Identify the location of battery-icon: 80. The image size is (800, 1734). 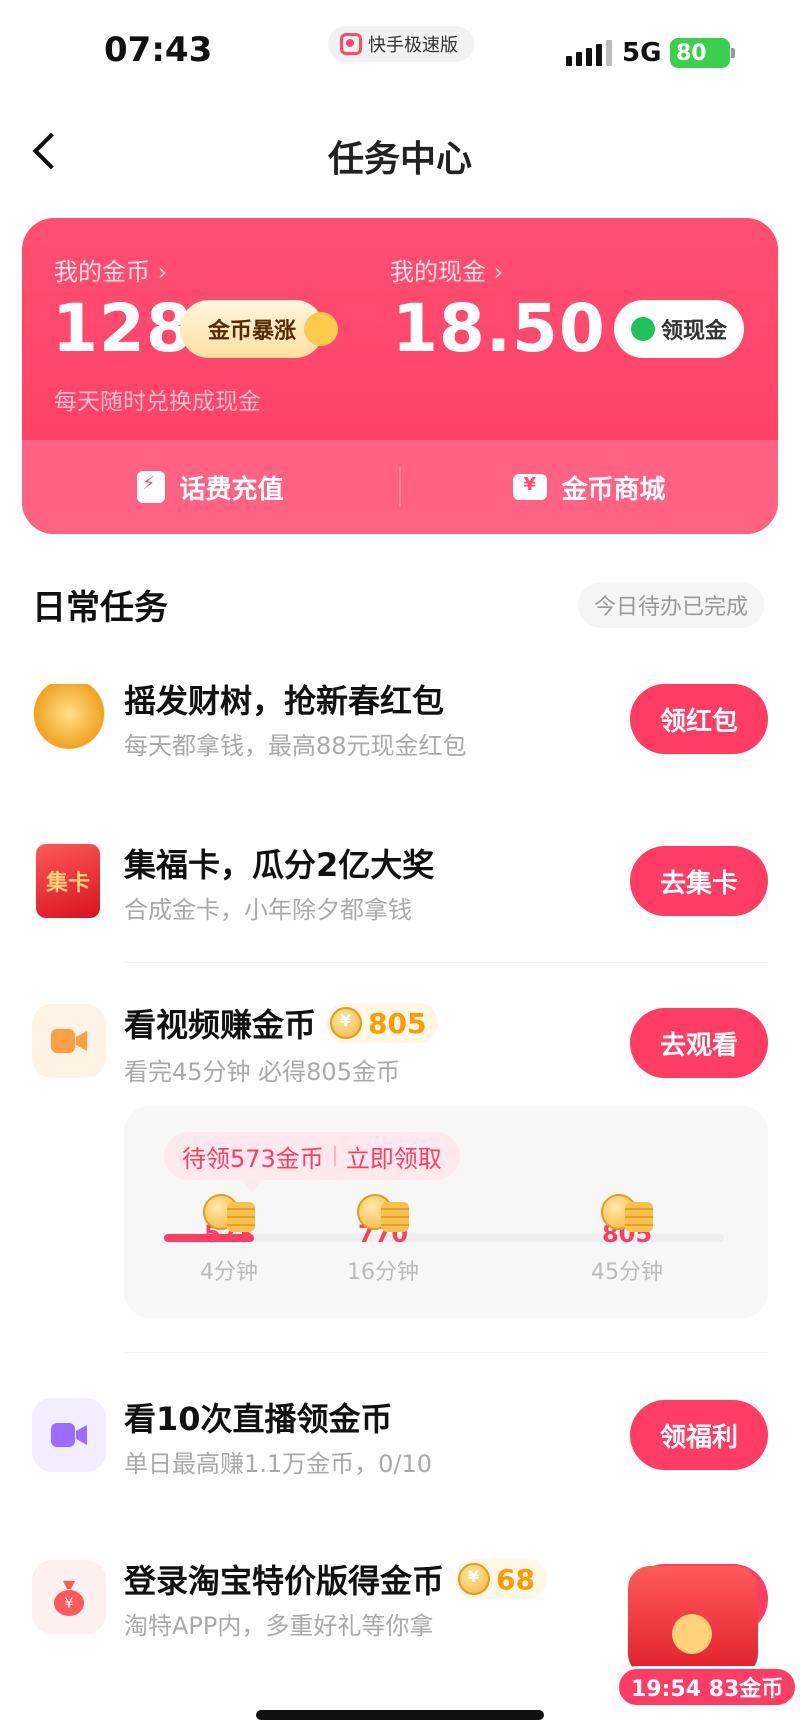
(702, 53).